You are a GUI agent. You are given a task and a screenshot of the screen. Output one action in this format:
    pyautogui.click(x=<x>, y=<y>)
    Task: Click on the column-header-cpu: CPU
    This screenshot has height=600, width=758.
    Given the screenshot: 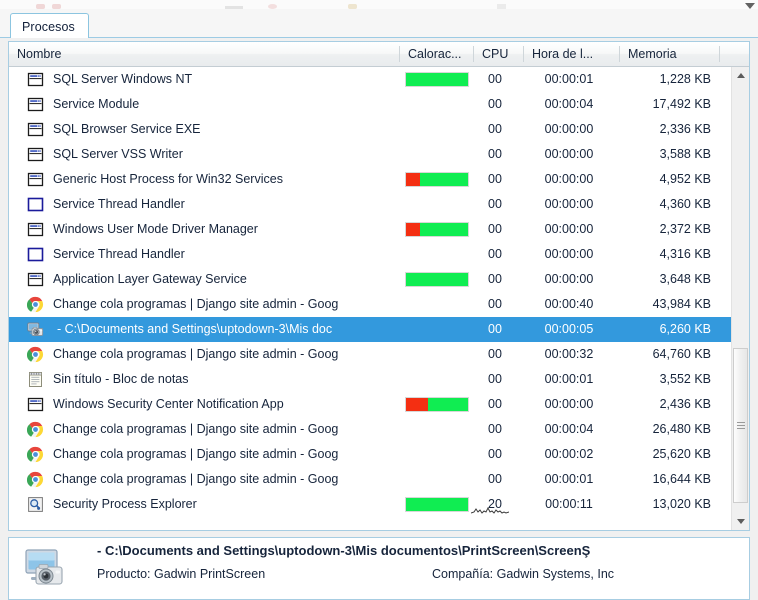 What is the action you would take?
    pyautogui.click(x=498, y=54)
    